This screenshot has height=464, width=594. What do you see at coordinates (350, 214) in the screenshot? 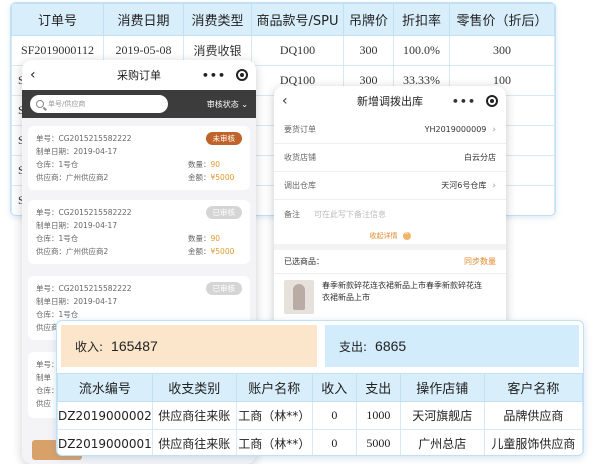
I see `note-placeholder: 可在此写下备注信息` at bounding box center [350, 214].